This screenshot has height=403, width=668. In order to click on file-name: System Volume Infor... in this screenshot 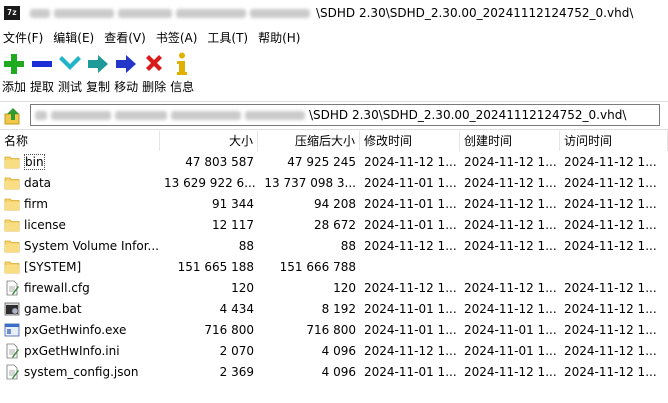, I will do `click(91, 245)`.